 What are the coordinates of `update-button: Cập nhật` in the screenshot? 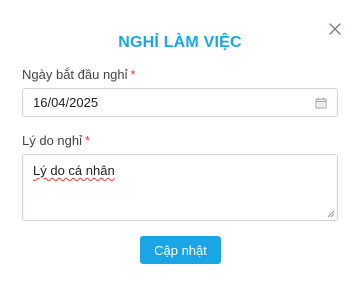 It's located at (180, 250).